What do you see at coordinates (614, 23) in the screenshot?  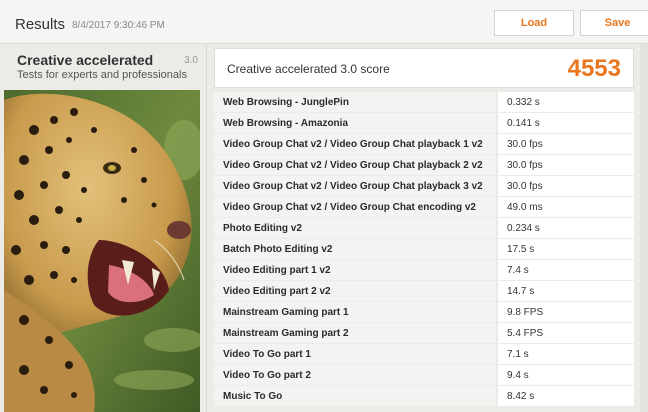 I see `save-button: Save` at bounding box center [614, 23].